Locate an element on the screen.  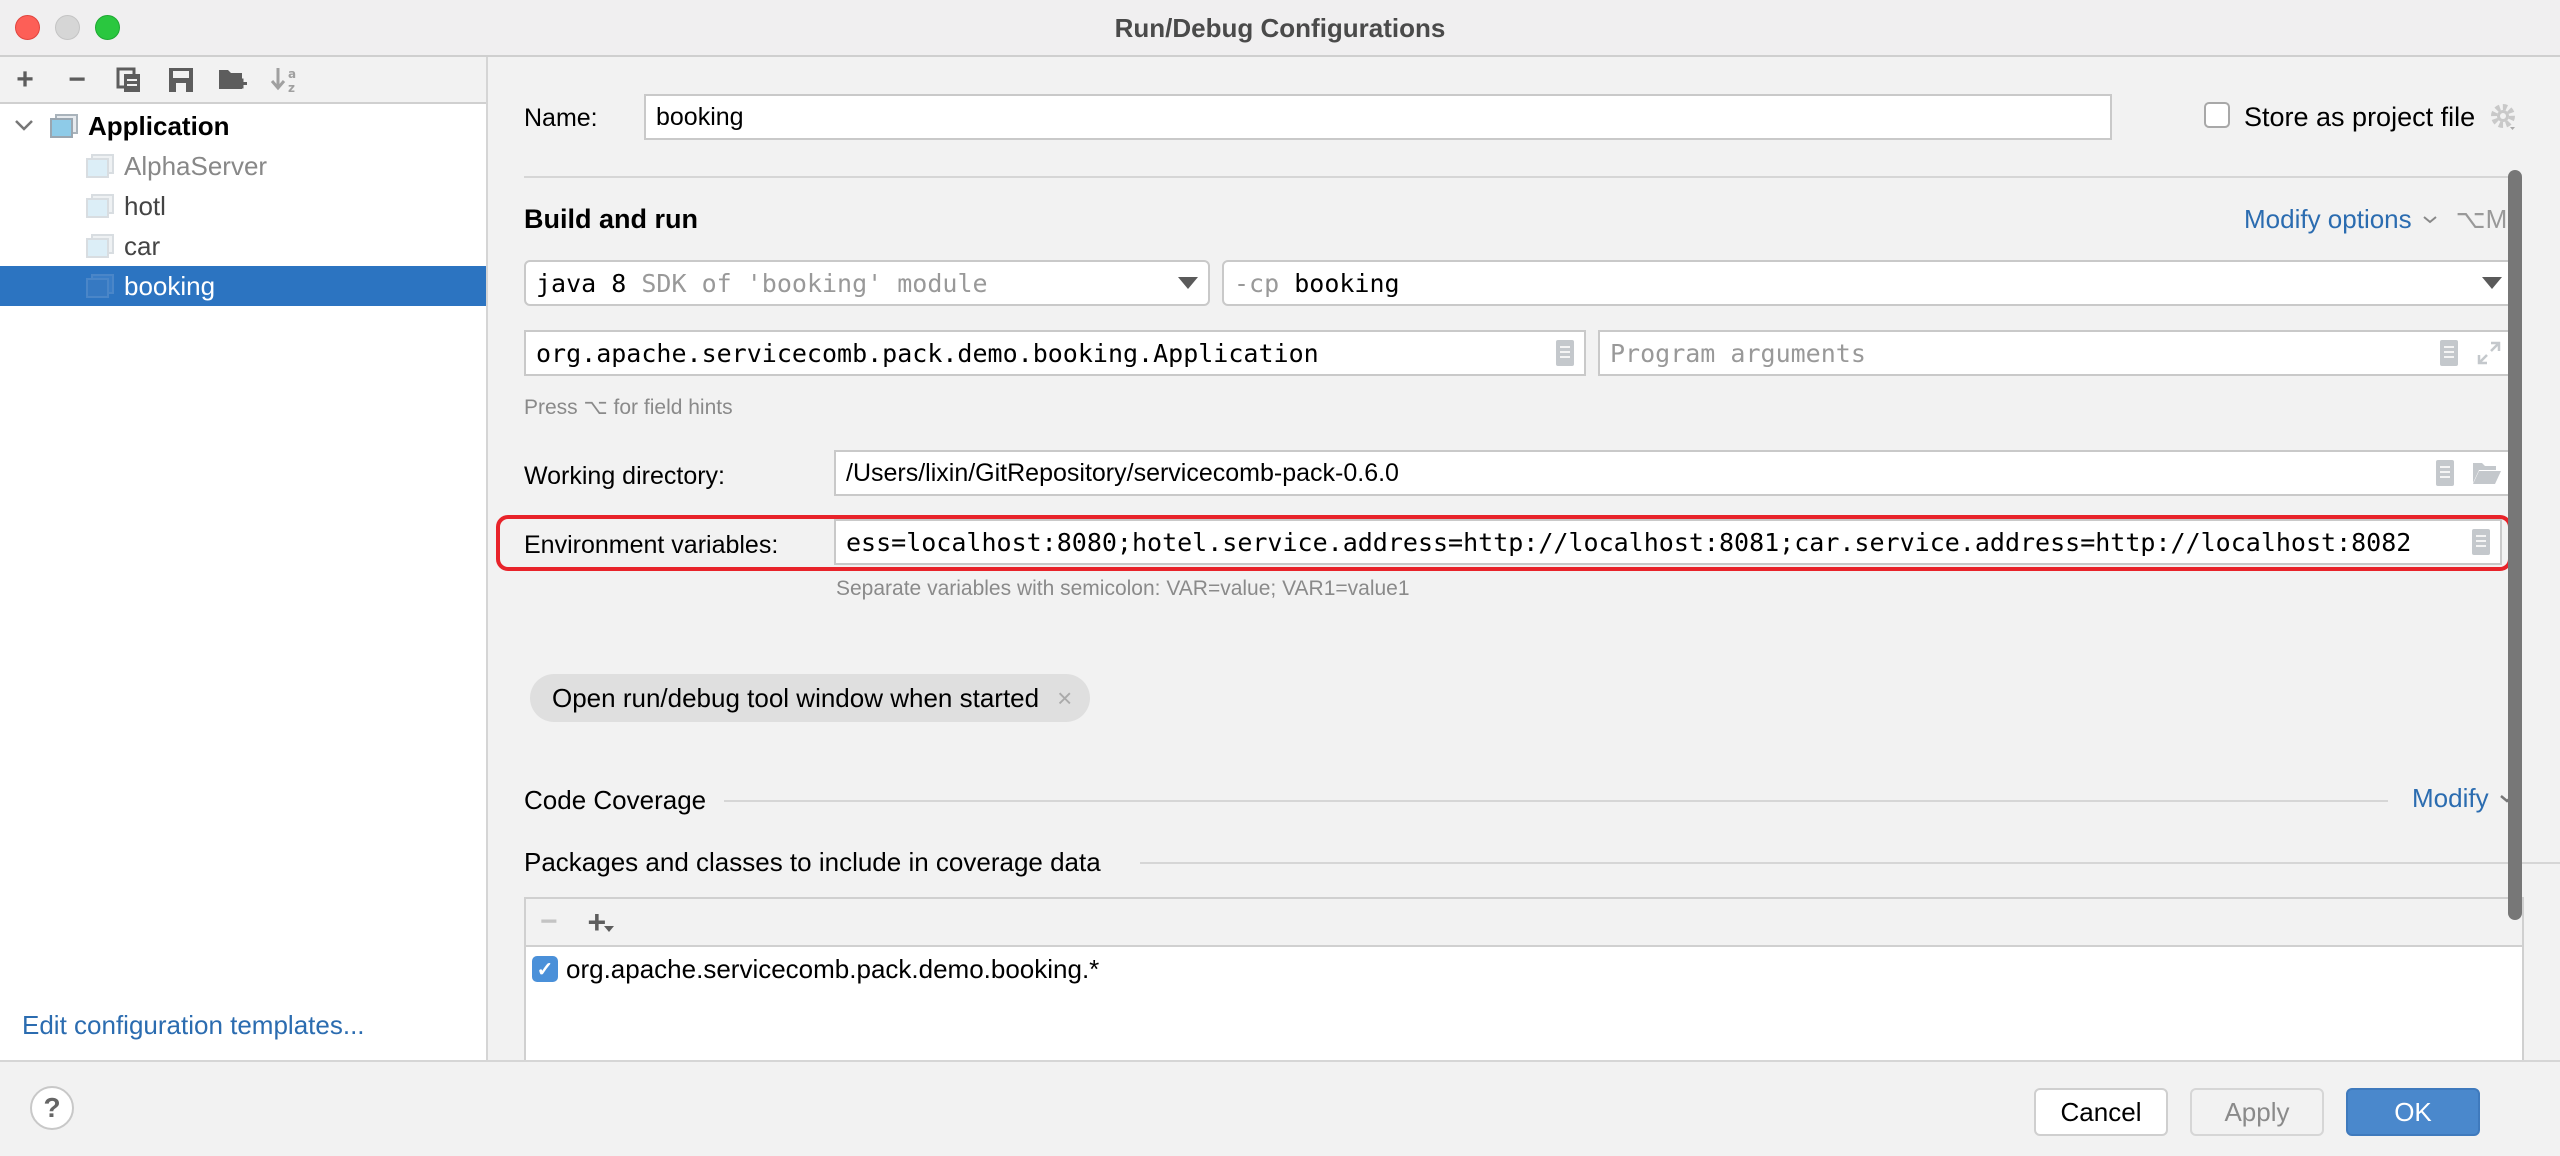
tree-item-hotl: hotl is located at coordinates (243, 206).